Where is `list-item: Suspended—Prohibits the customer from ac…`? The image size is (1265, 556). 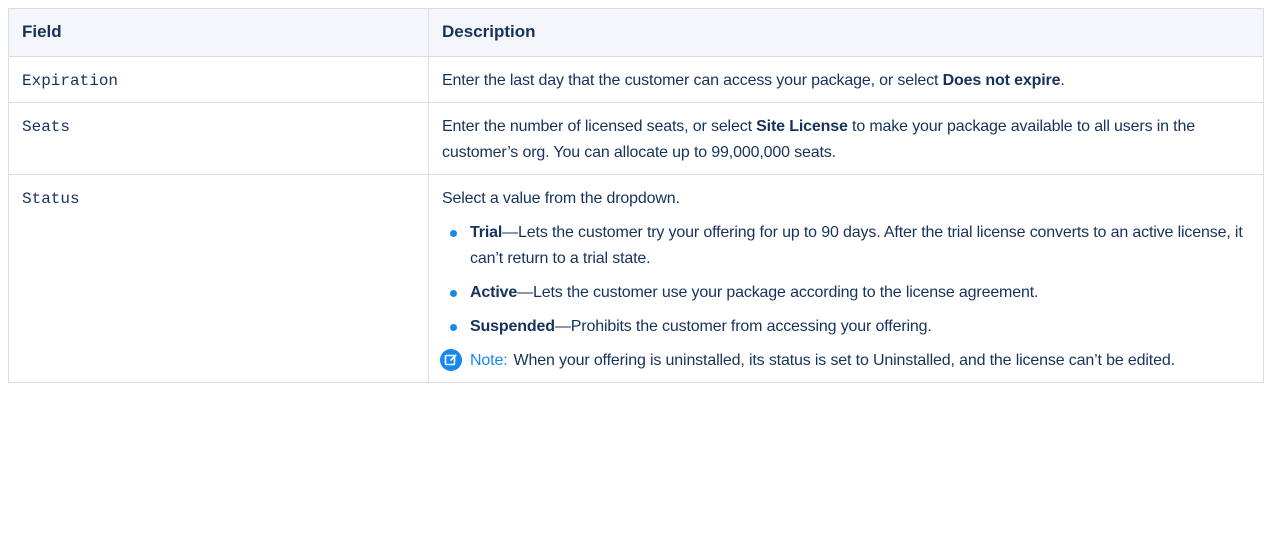 list-item: Suspended—Prohibits the customer from ac… is located at coordinates (846, 327).